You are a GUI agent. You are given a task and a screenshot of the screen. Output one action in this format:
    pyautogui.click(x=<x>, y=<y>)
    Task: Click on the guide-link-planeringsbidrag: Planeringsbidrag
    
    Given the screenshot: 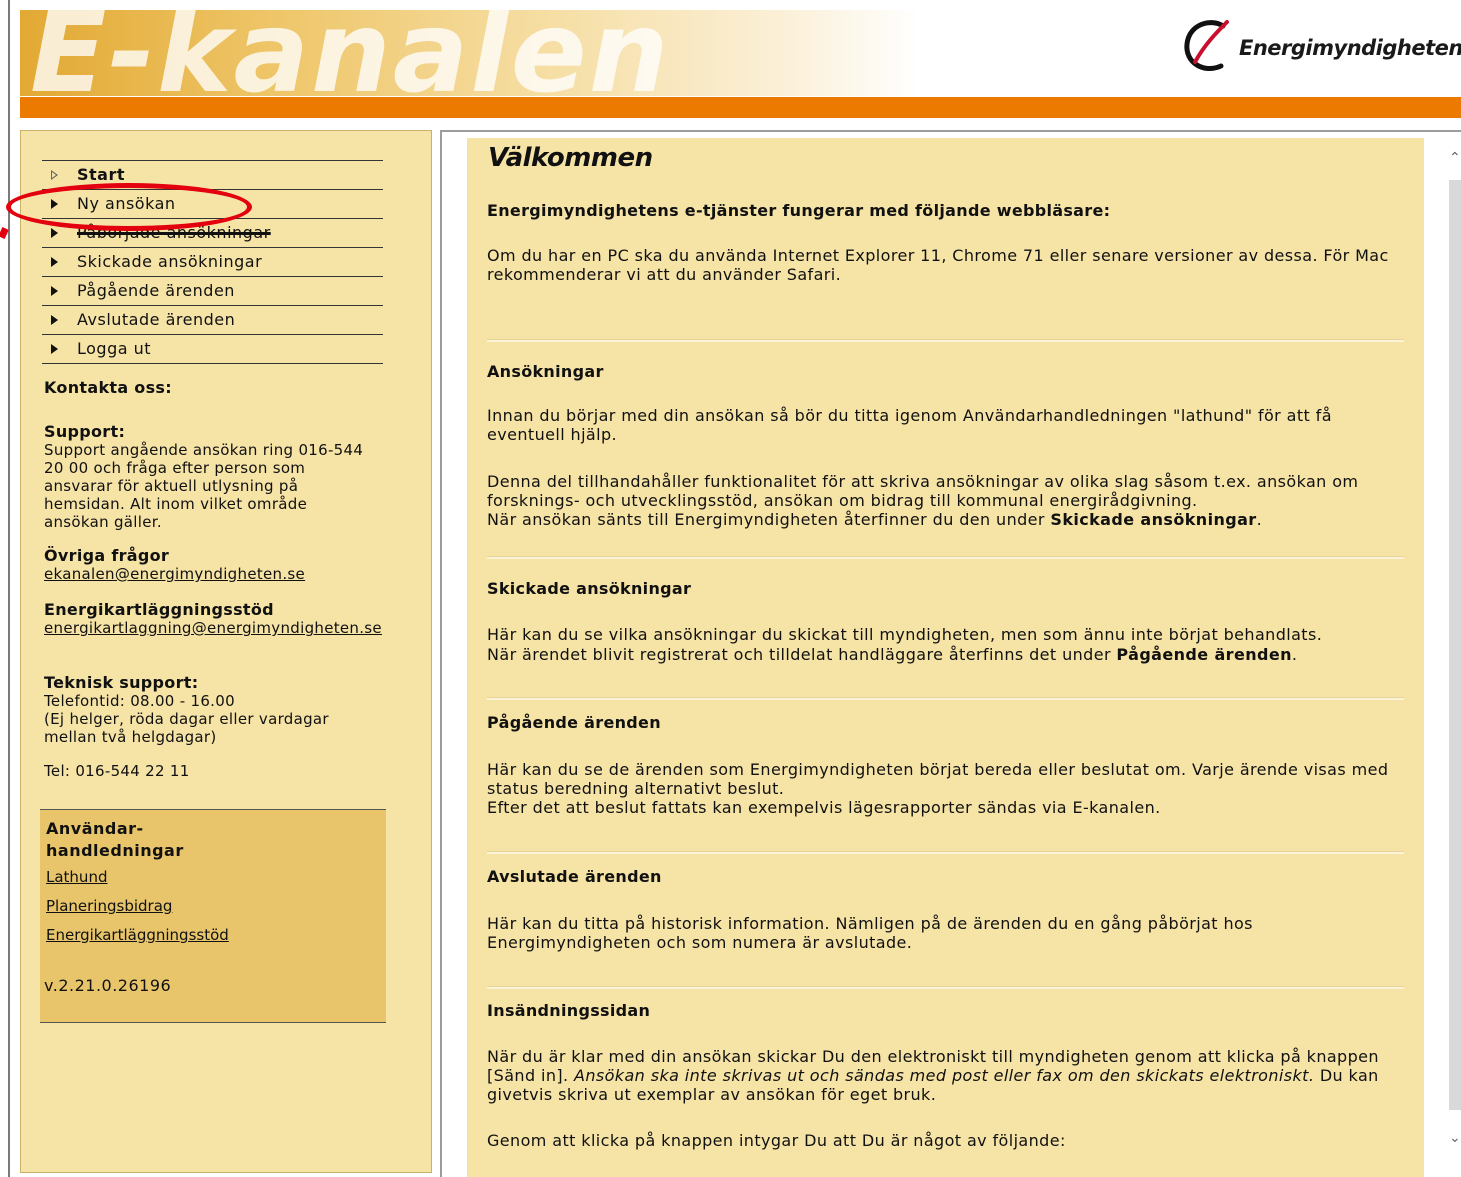 What is the action you would take?
    pyautogui.click(x=109, y=906)
    